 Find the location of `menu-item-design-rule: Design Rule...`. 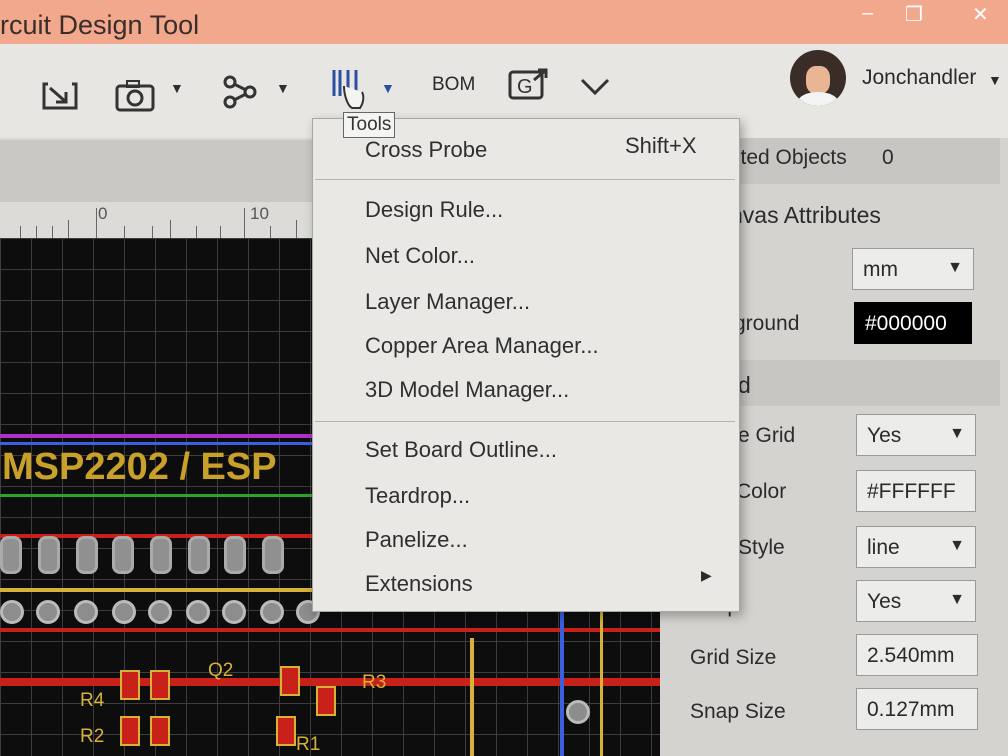

menu-item-design-rule: Design Rule... is located at coordinates (434, 210).